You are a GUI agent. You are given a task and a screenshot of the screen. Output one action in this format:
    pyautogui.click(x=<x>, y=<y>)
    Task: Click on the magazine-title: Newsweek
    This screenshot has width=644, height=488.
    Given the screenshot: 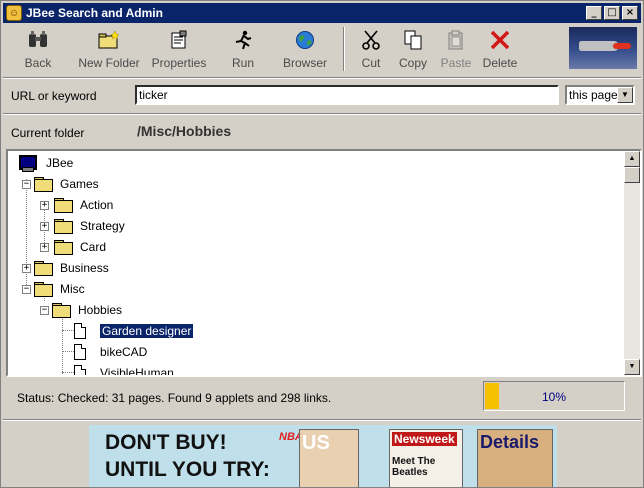 What is the action you would take?
    pyautogui.click(x=424, y=439)
    